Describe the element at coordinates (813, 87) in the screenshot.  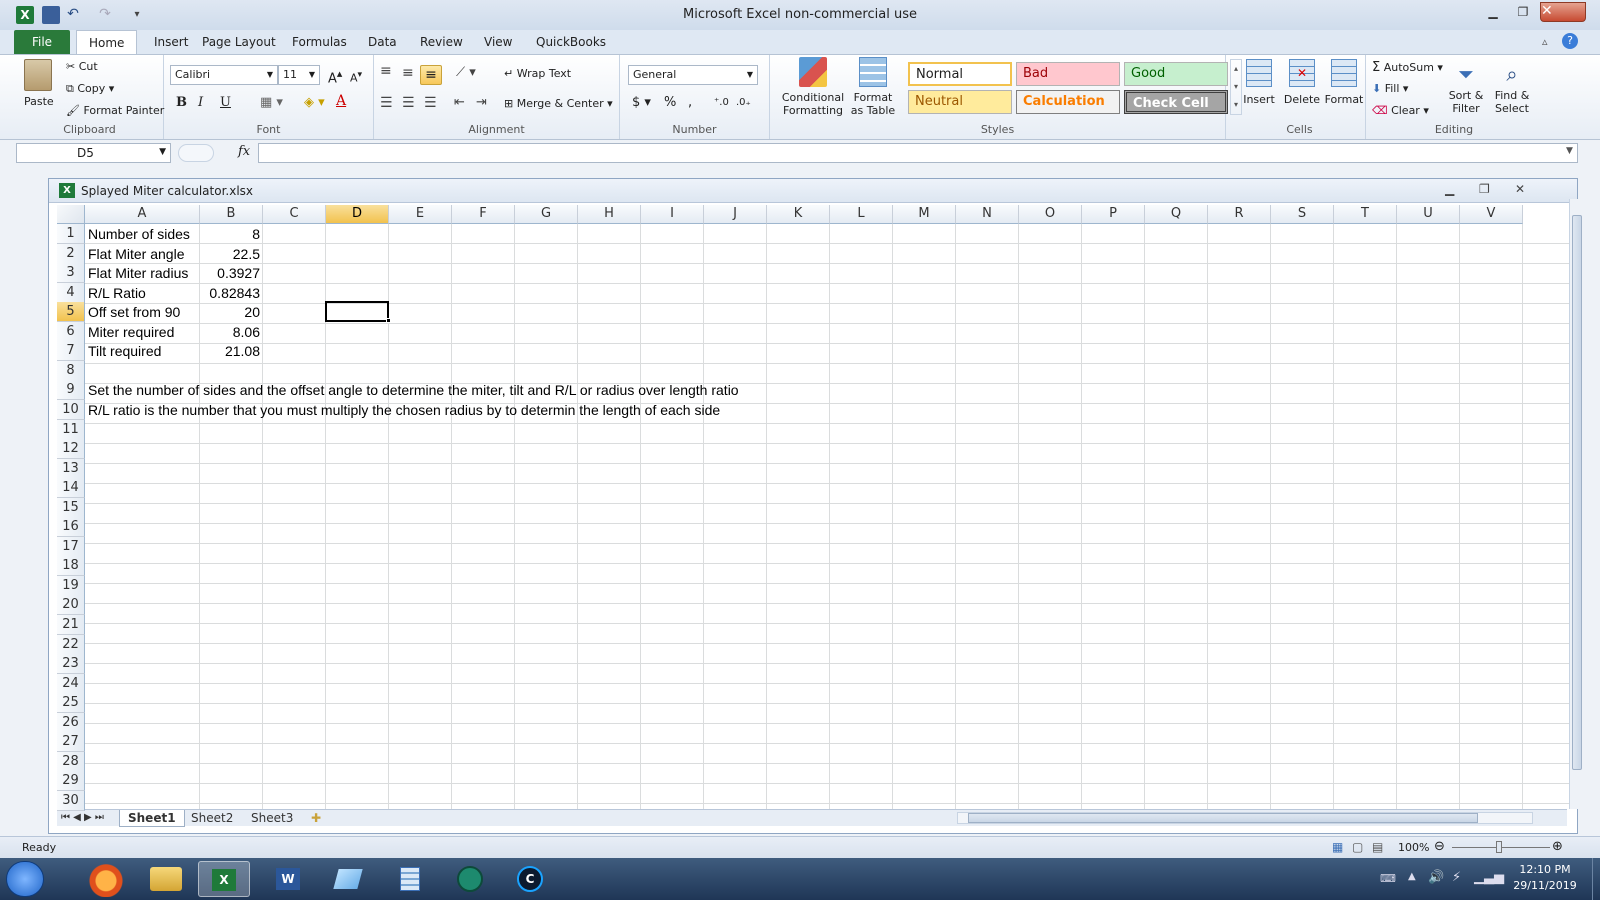
I see `conditional-formatting-button: Conditional Formatting` at that location.